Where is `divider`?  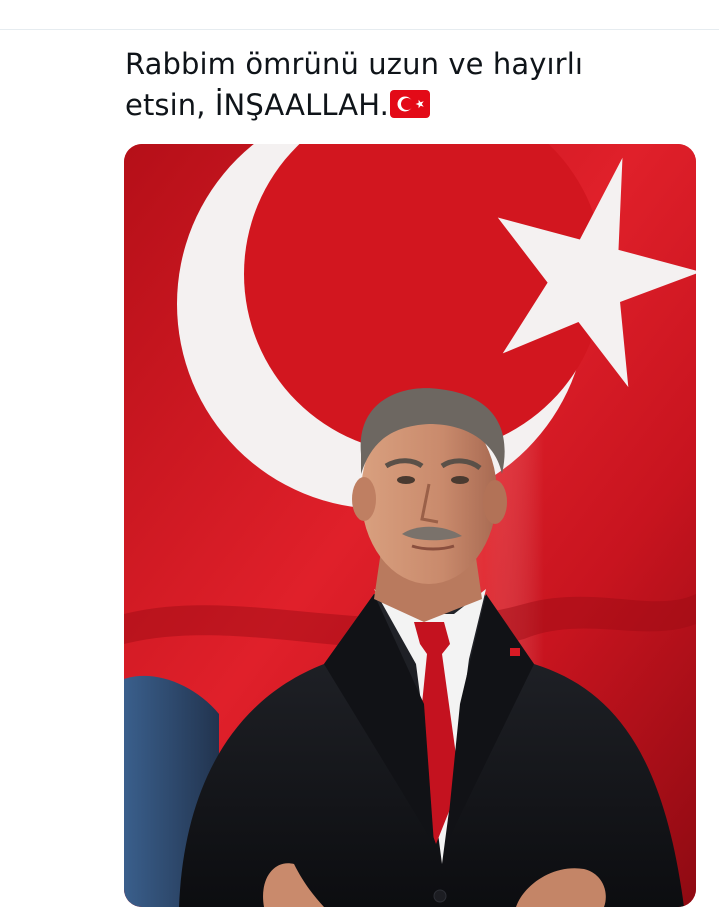
divider is located at coordinates (359, 29).